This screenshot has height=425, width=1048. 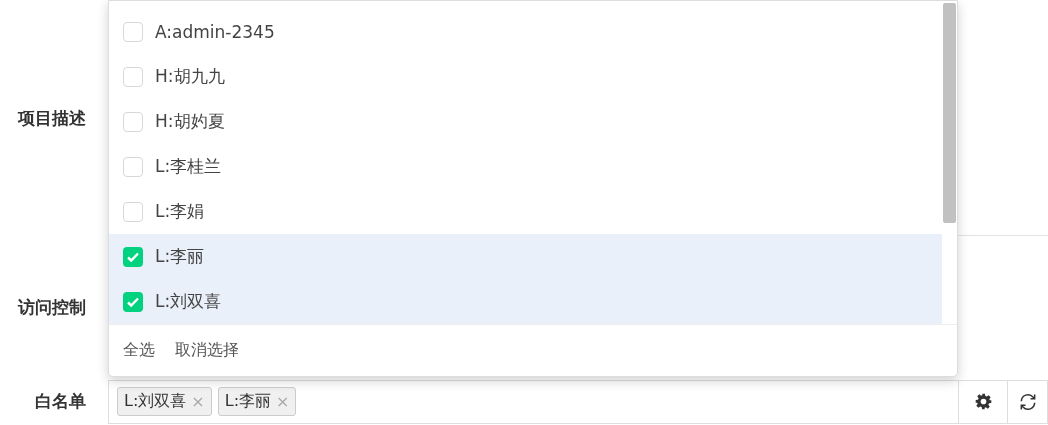 What do you see at coordinates (949, 113) in the screenshot?
I see `scrollbar-thumb` at bounding box center [949, 113].